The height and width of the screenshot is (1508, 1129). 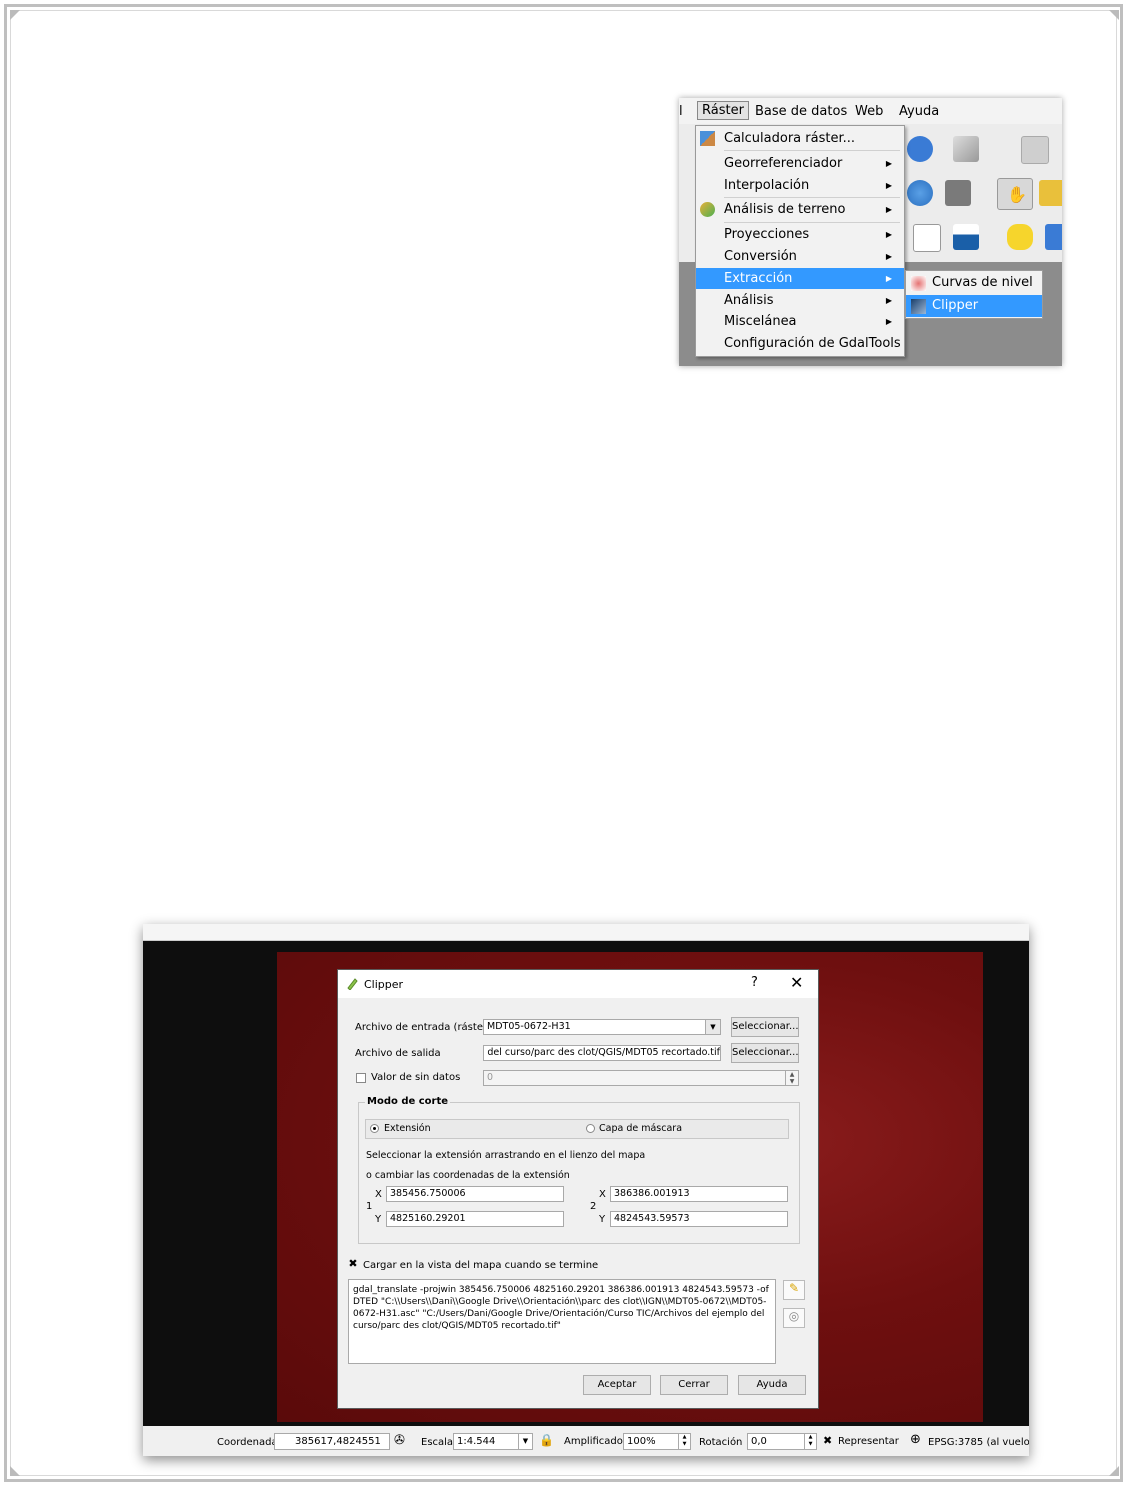 I want to click on nodata-value: 0, so click(x=490, y=1077).